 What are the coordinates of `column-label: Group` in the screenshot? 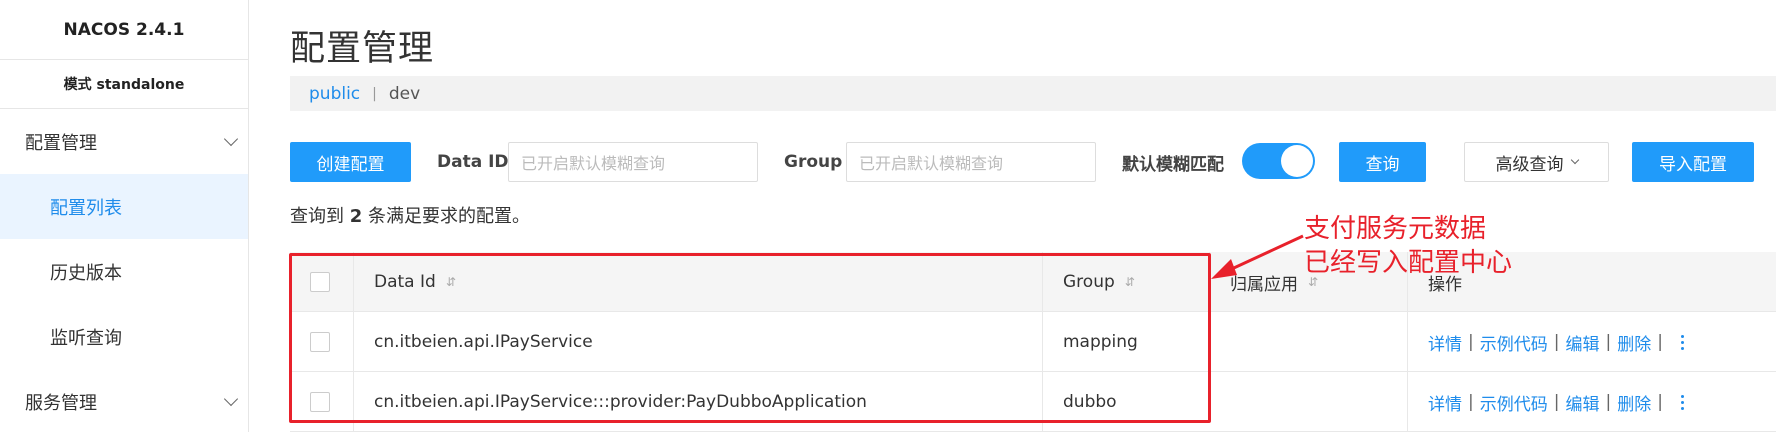 It's located at (1089, 282).